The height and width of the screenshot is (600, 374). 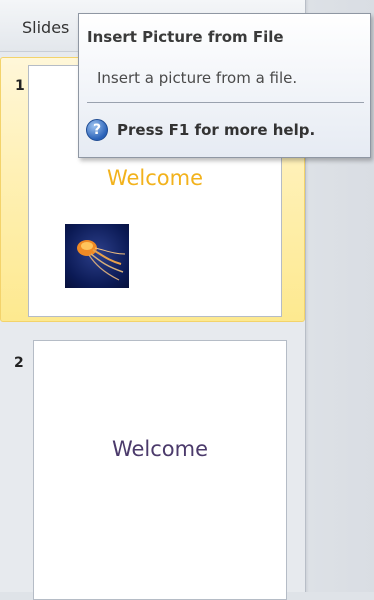 What do you see at coordinates (216, 130) in the screenshot?
I see `tooltip-help-text: Press F1 for more help.` at bounding box center [216, 130].